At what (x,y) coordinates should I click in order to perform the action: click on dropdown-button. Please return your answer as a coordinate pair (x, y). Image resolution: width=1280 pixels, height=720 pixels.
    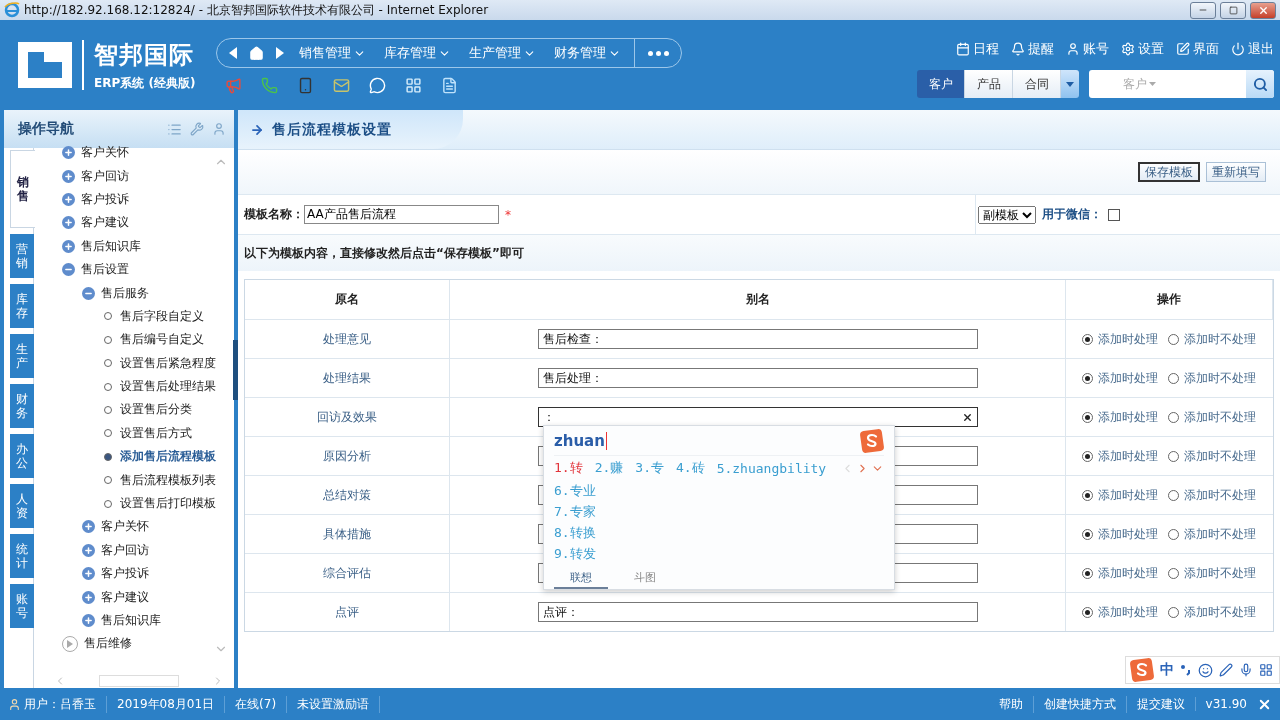
    Looking at the image, I should click on (1070, 84).